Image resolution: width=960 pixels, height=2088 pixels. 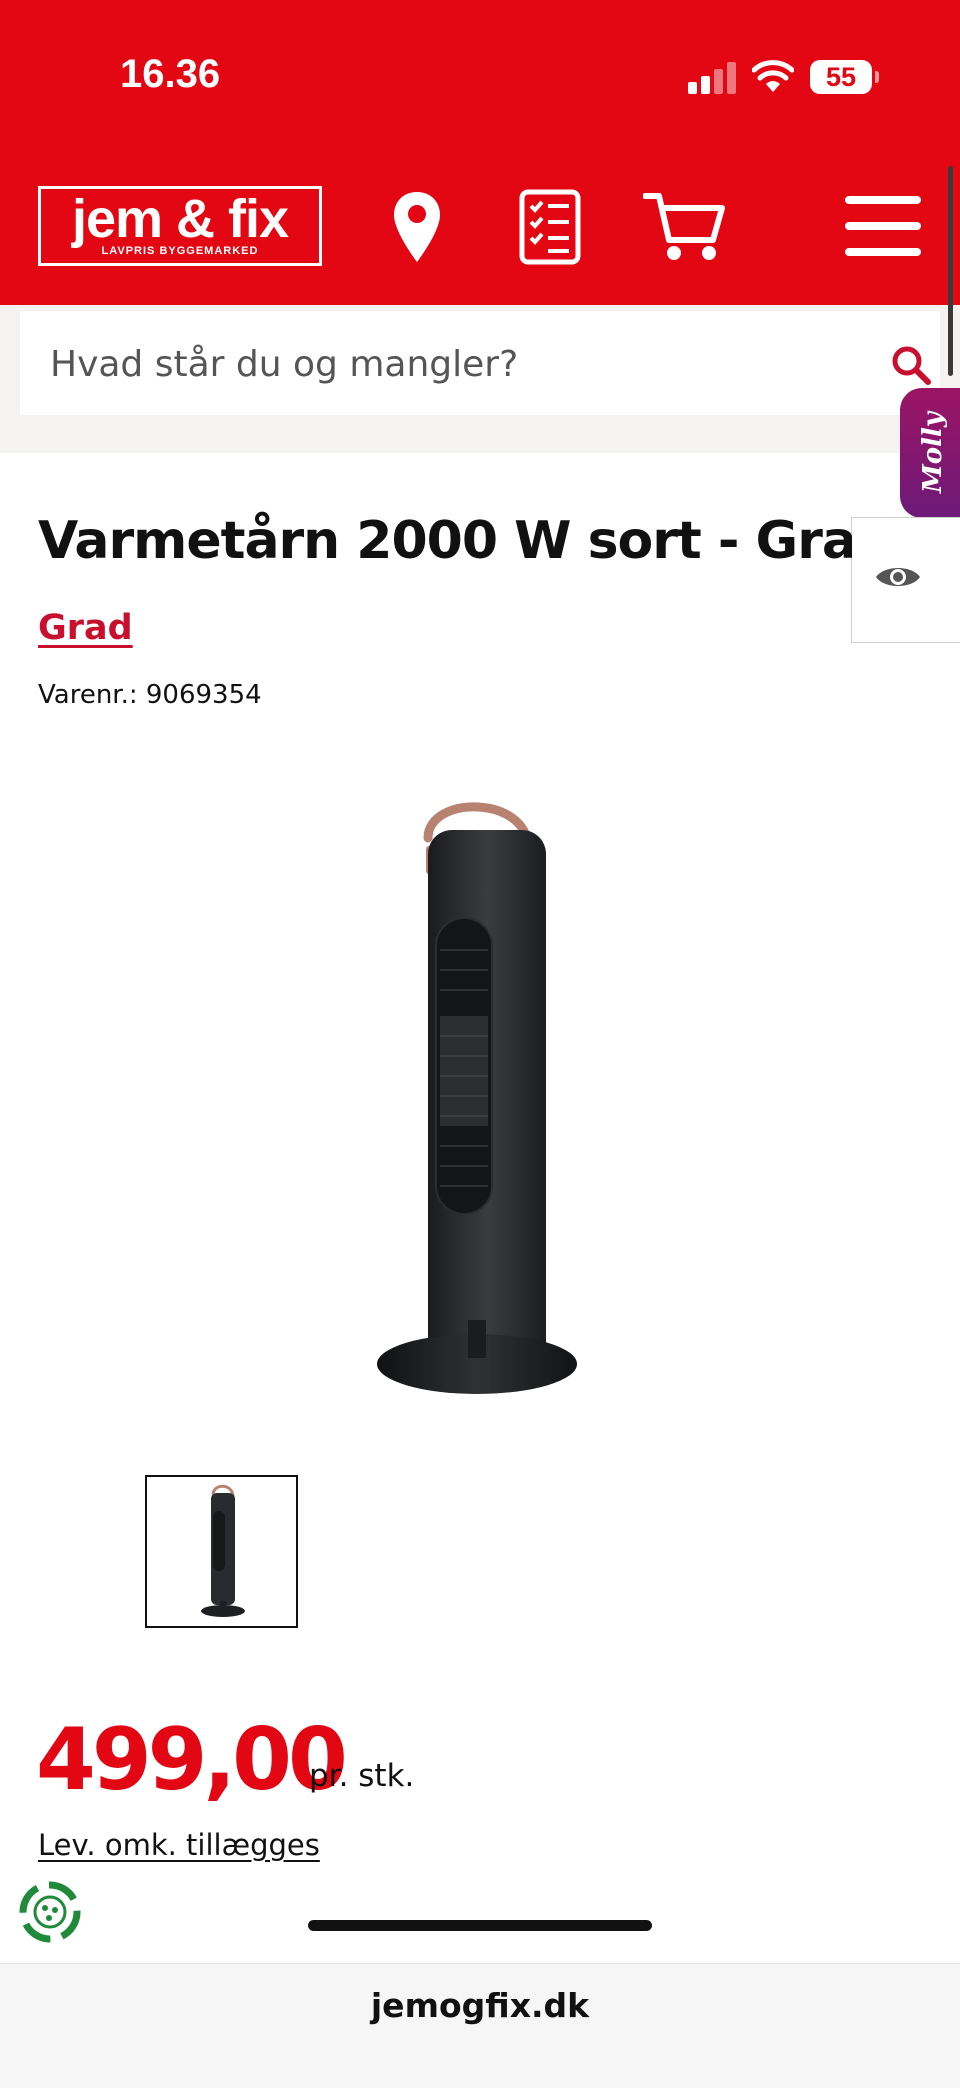 What do you see at coordinates (898, 577) in the screenshot?
I see `eye-icon` at bounding box center [898, 577].